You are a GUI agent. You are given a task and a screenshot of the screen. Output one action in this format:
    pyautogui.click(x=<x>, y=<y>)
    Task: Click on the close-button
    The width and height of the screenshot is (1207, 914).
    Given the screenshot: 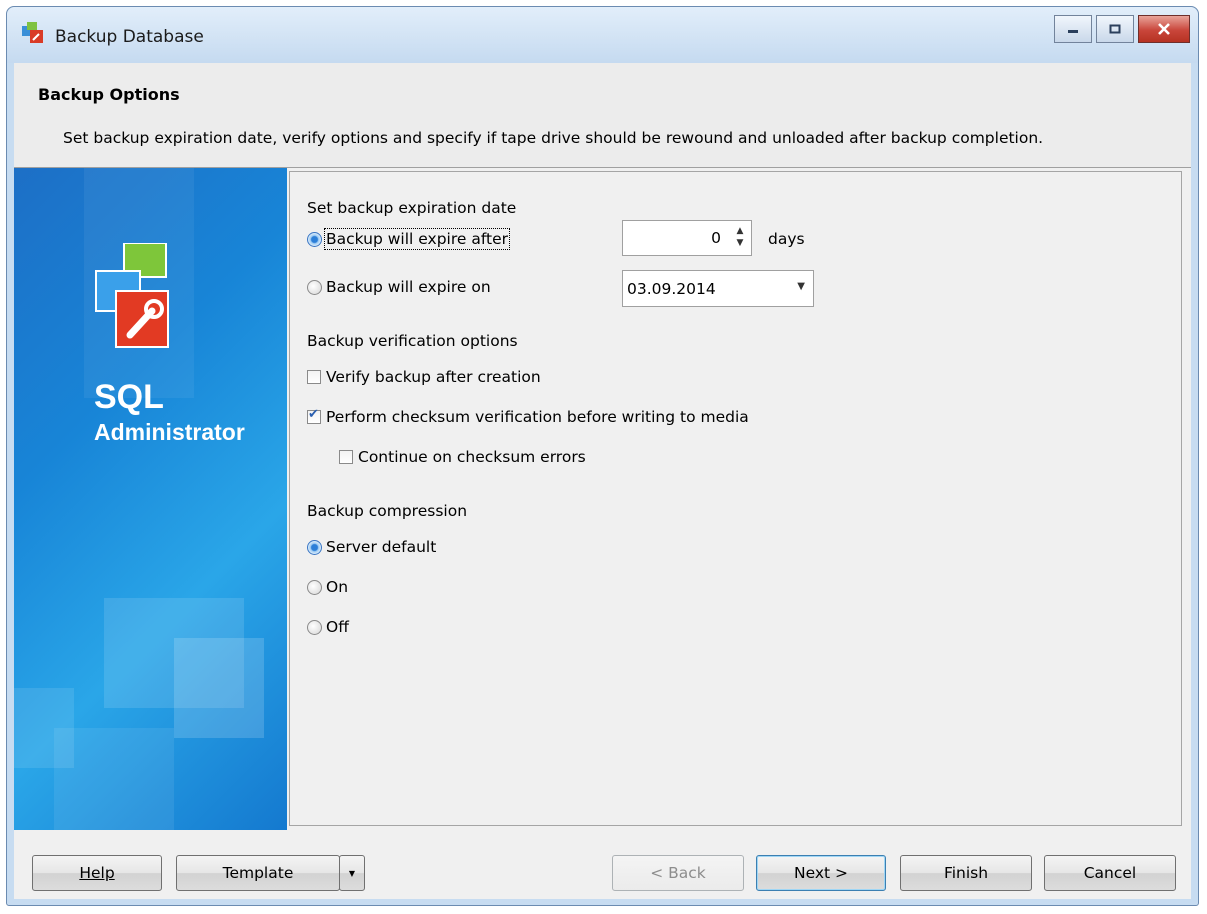 What is the action you would take?
    pyautogui.click(x=1164, y=29)
    